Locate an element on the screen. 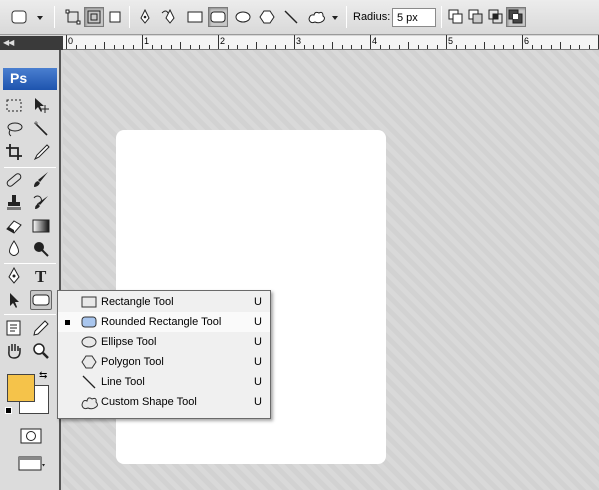 The height and width of the screenshot is (490, 599). rounded-rectangle-shape-button is located at coordinates (218, 17).